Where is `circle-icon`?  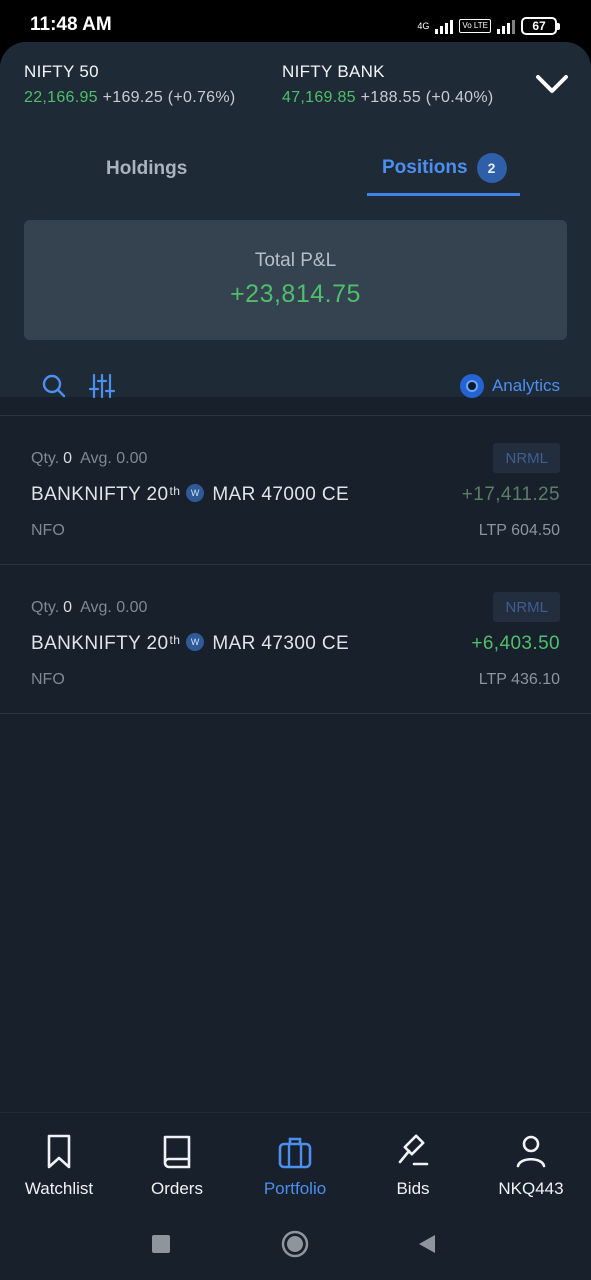
circle-icon is located at coordinates (295, 1244).